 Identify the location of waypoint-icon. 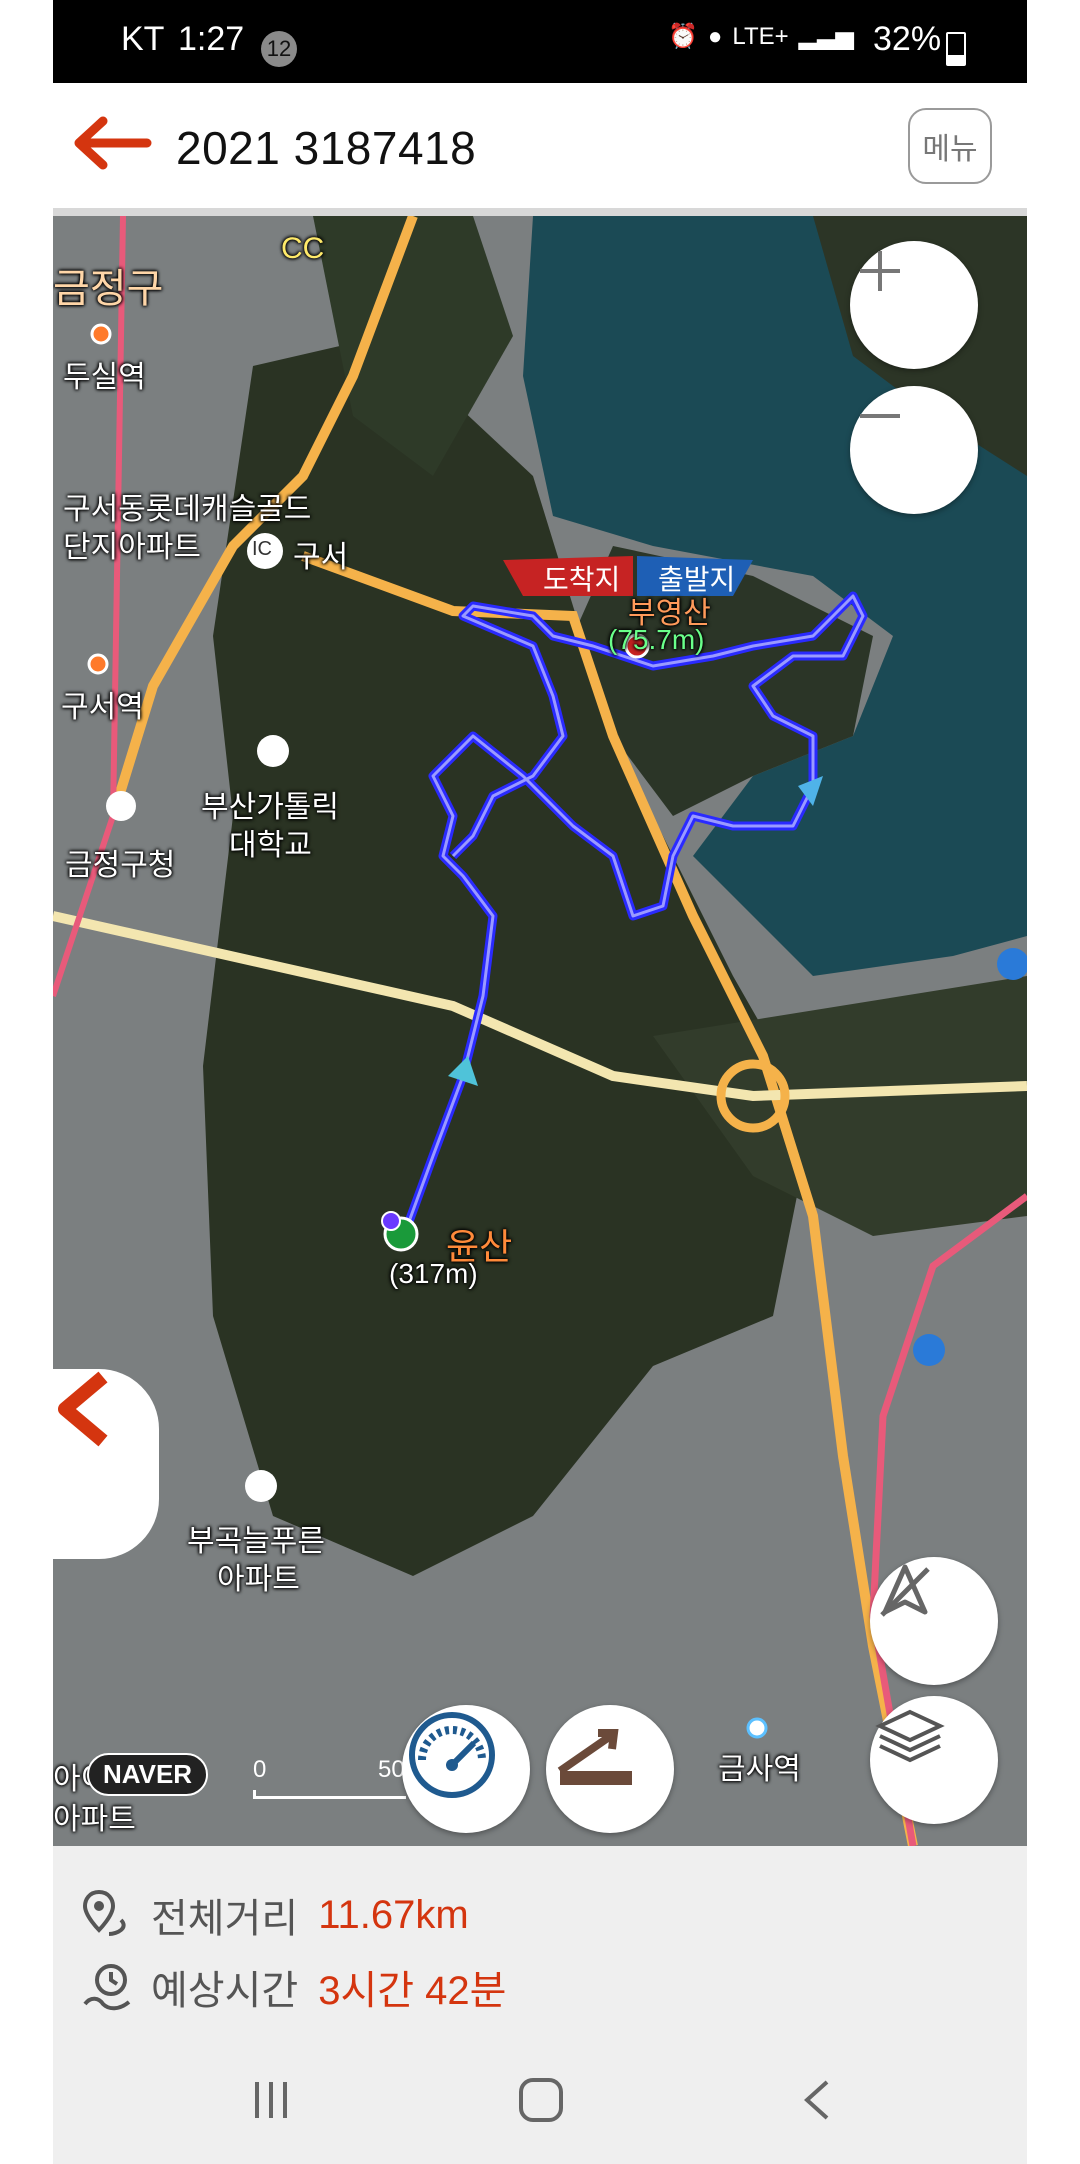
(391, 1221).